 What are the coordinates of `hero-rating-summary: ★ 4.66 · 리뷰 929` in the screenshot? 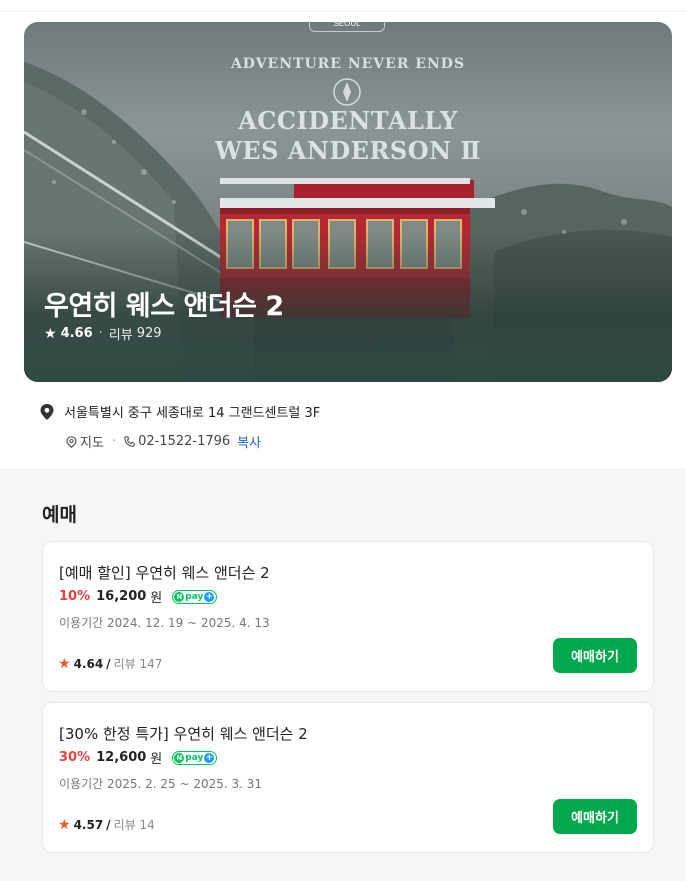 It's located at (103, 334).